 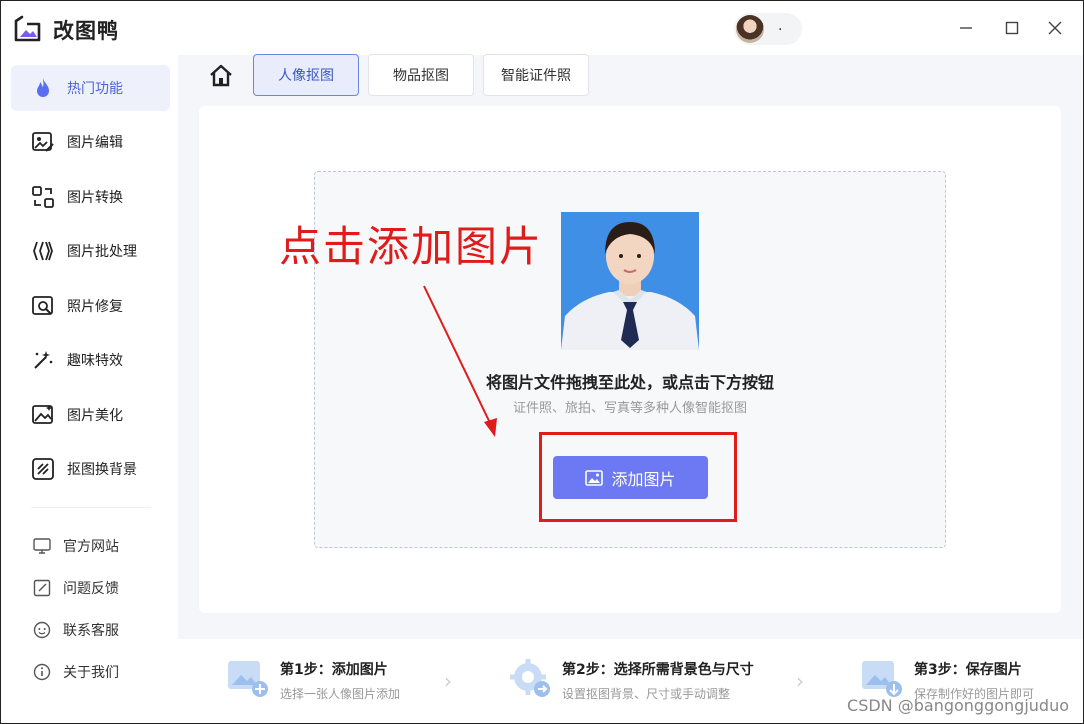 I want to click on drop-zone-title: 将图片文件拖拽至此处，或点击下方按钮, so click(x=629, y=382).